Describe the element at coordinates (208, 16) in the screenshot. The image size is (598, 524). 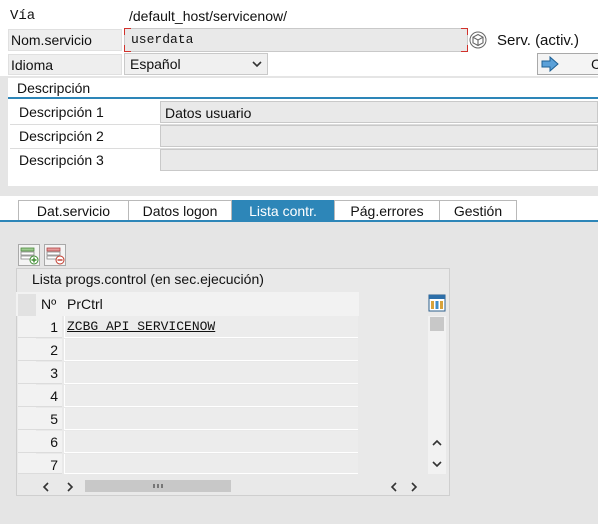
I see `via-value: /default_host/servicenow/` at that location.